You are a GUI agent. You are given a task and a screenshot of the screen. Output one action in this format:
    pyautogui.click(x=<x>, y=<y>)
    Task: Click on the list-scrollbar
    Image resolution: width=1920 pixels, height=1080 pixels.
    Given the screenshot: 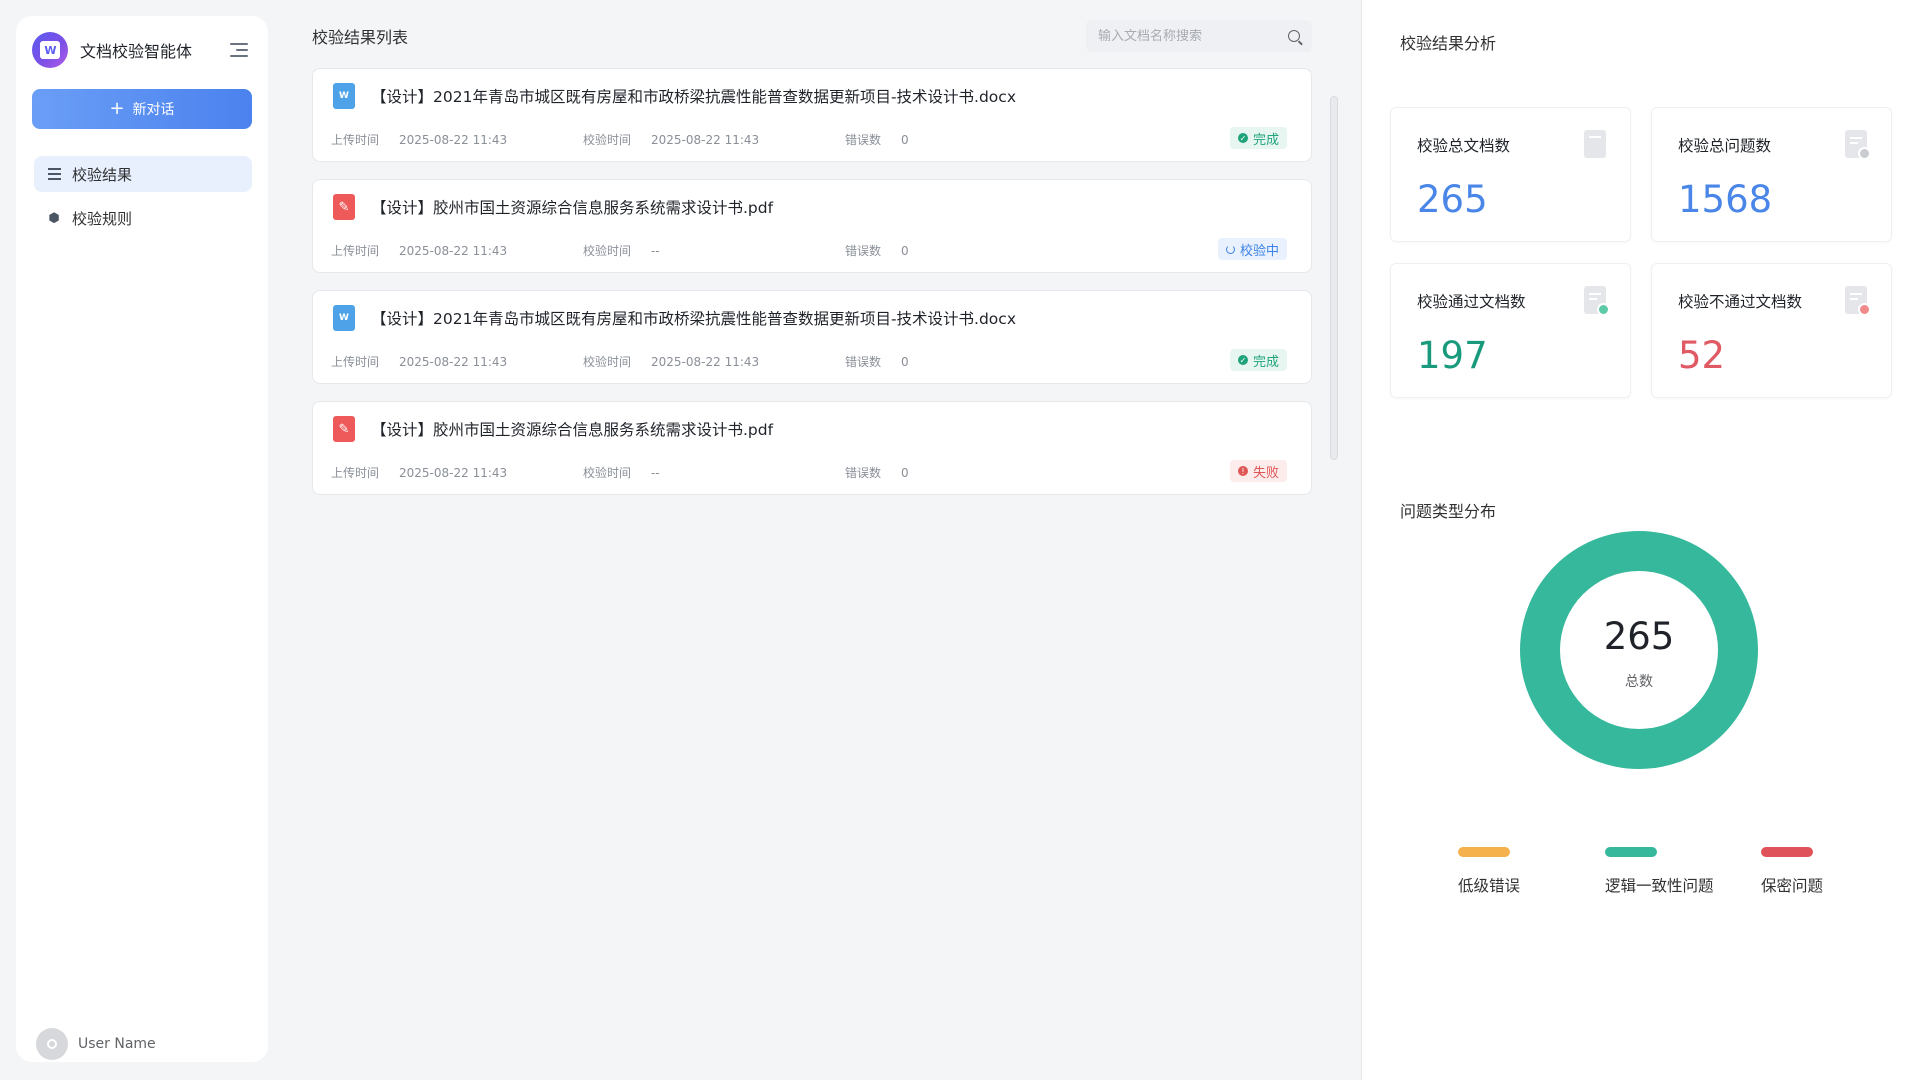 What is the action you would take?
    pyautogui.click(x=1334, y=278)
    